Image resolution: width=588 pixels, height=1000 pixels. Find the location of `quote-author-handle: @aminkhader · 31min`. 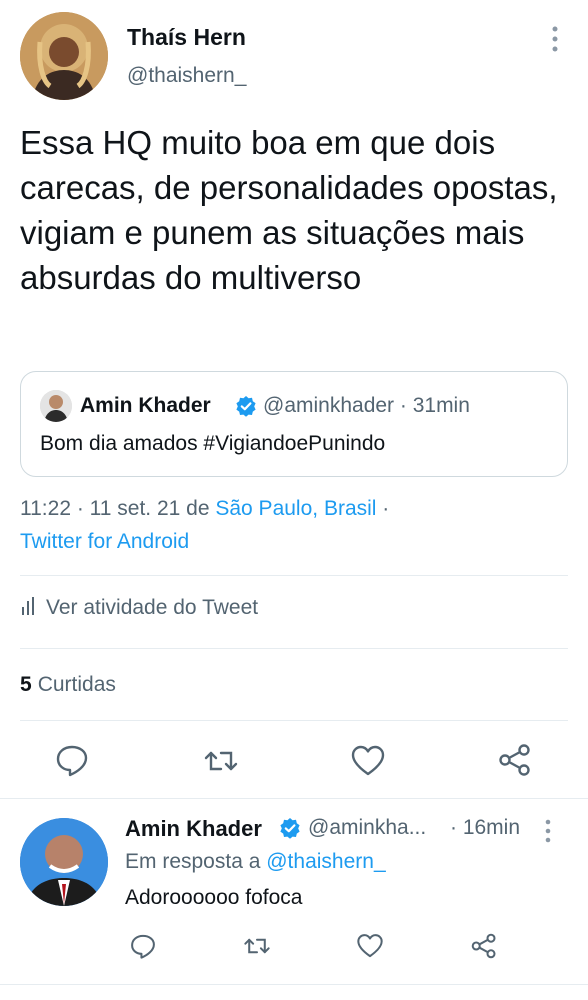

quote-author-handle: @aminkhader · 31min is located at coordinates (366, 406).